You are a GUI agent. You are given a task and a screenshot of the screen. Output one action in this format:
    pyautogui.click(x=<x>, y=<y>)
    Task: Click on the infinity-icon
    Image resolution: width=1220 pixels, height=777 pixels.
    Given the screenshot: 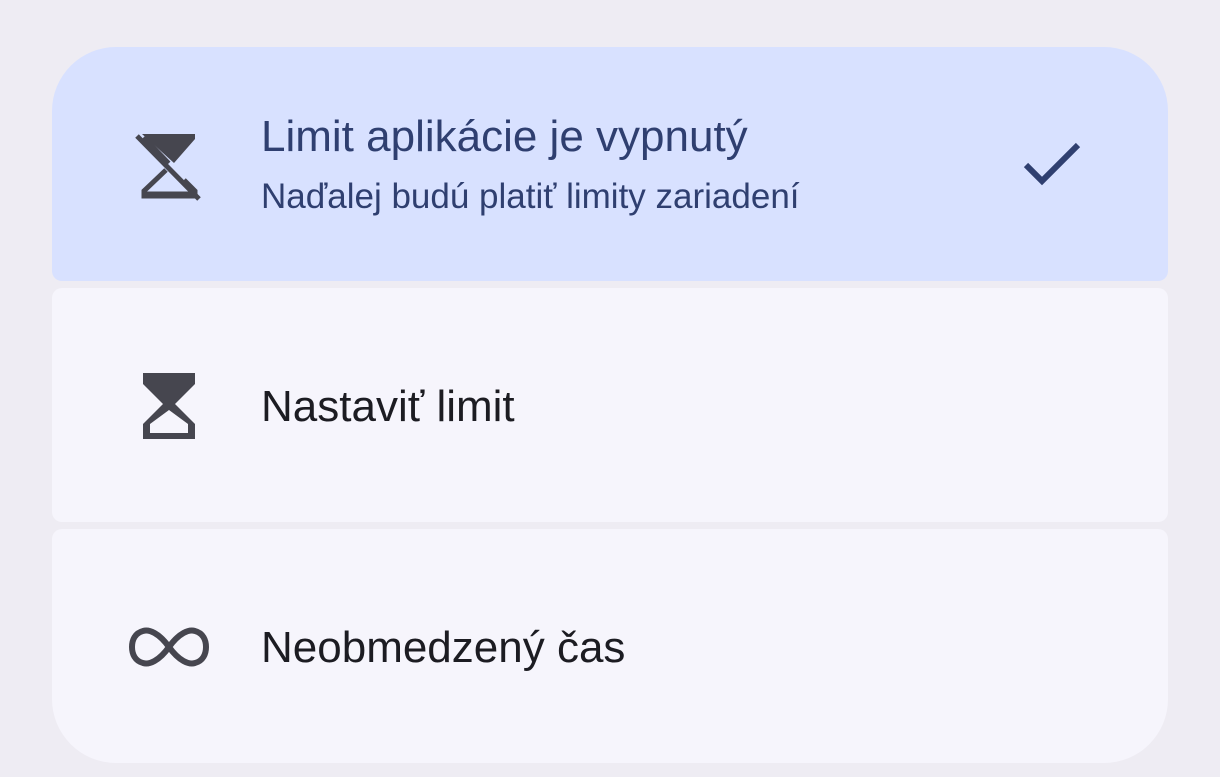 What is the action you would take?
    pyautogui.click(x=169, y=647)
    